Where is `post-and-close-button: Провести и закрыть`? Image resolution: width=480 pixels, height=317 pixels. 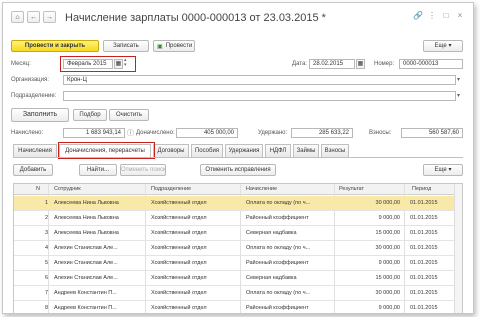
post-and-close-button: Провести и закрыть is located at coordinates (55, 46).